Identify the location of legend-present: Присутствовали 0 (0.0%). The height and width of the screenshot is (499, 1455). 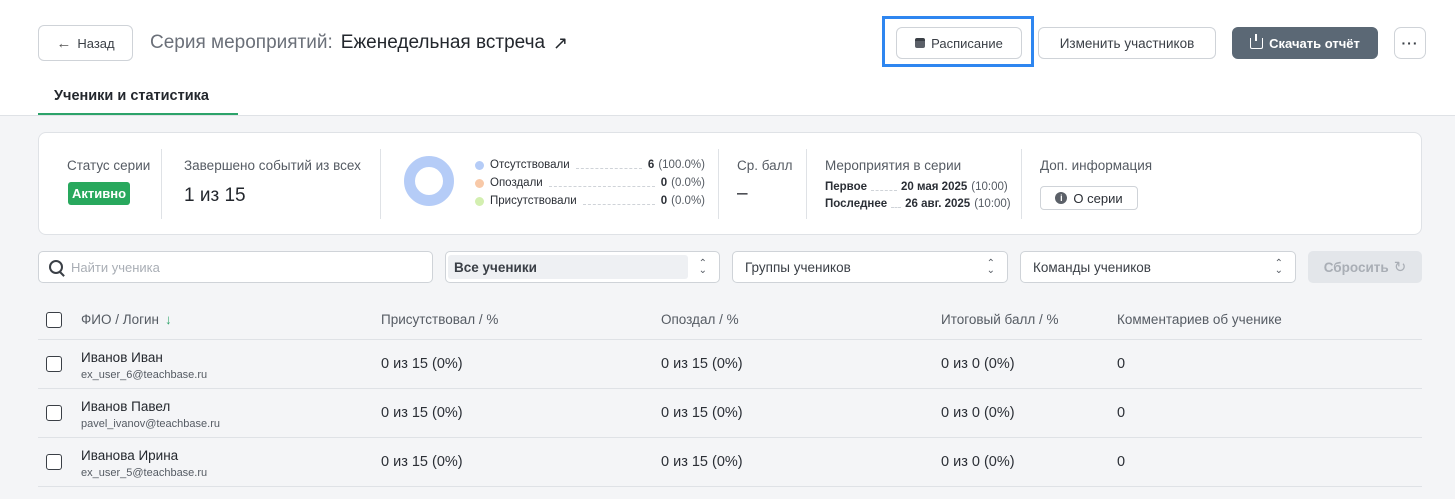
(590, 201).